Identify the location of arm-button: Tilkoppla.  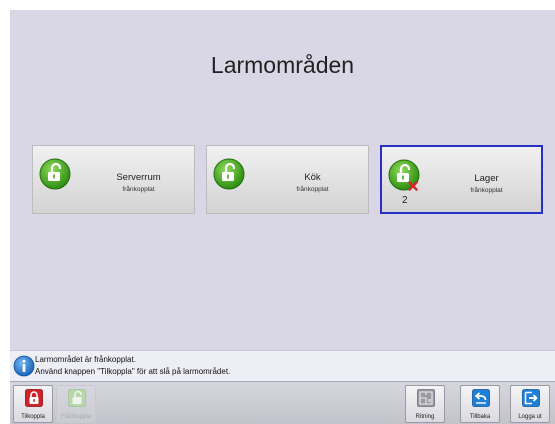
(33, 404).